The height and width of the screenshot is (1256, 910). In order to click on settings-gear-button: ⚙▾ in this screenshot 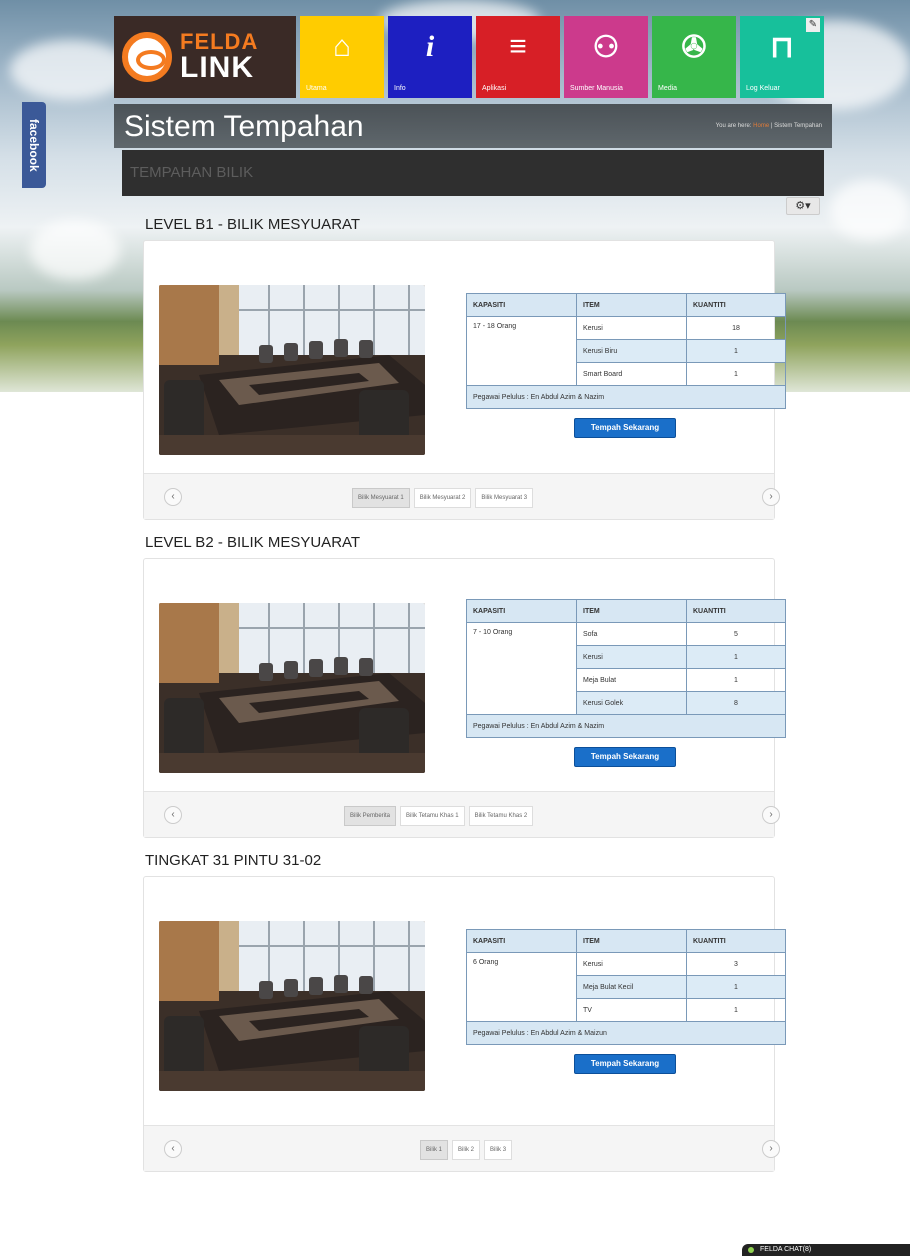, I will do `click(803, 206)`.